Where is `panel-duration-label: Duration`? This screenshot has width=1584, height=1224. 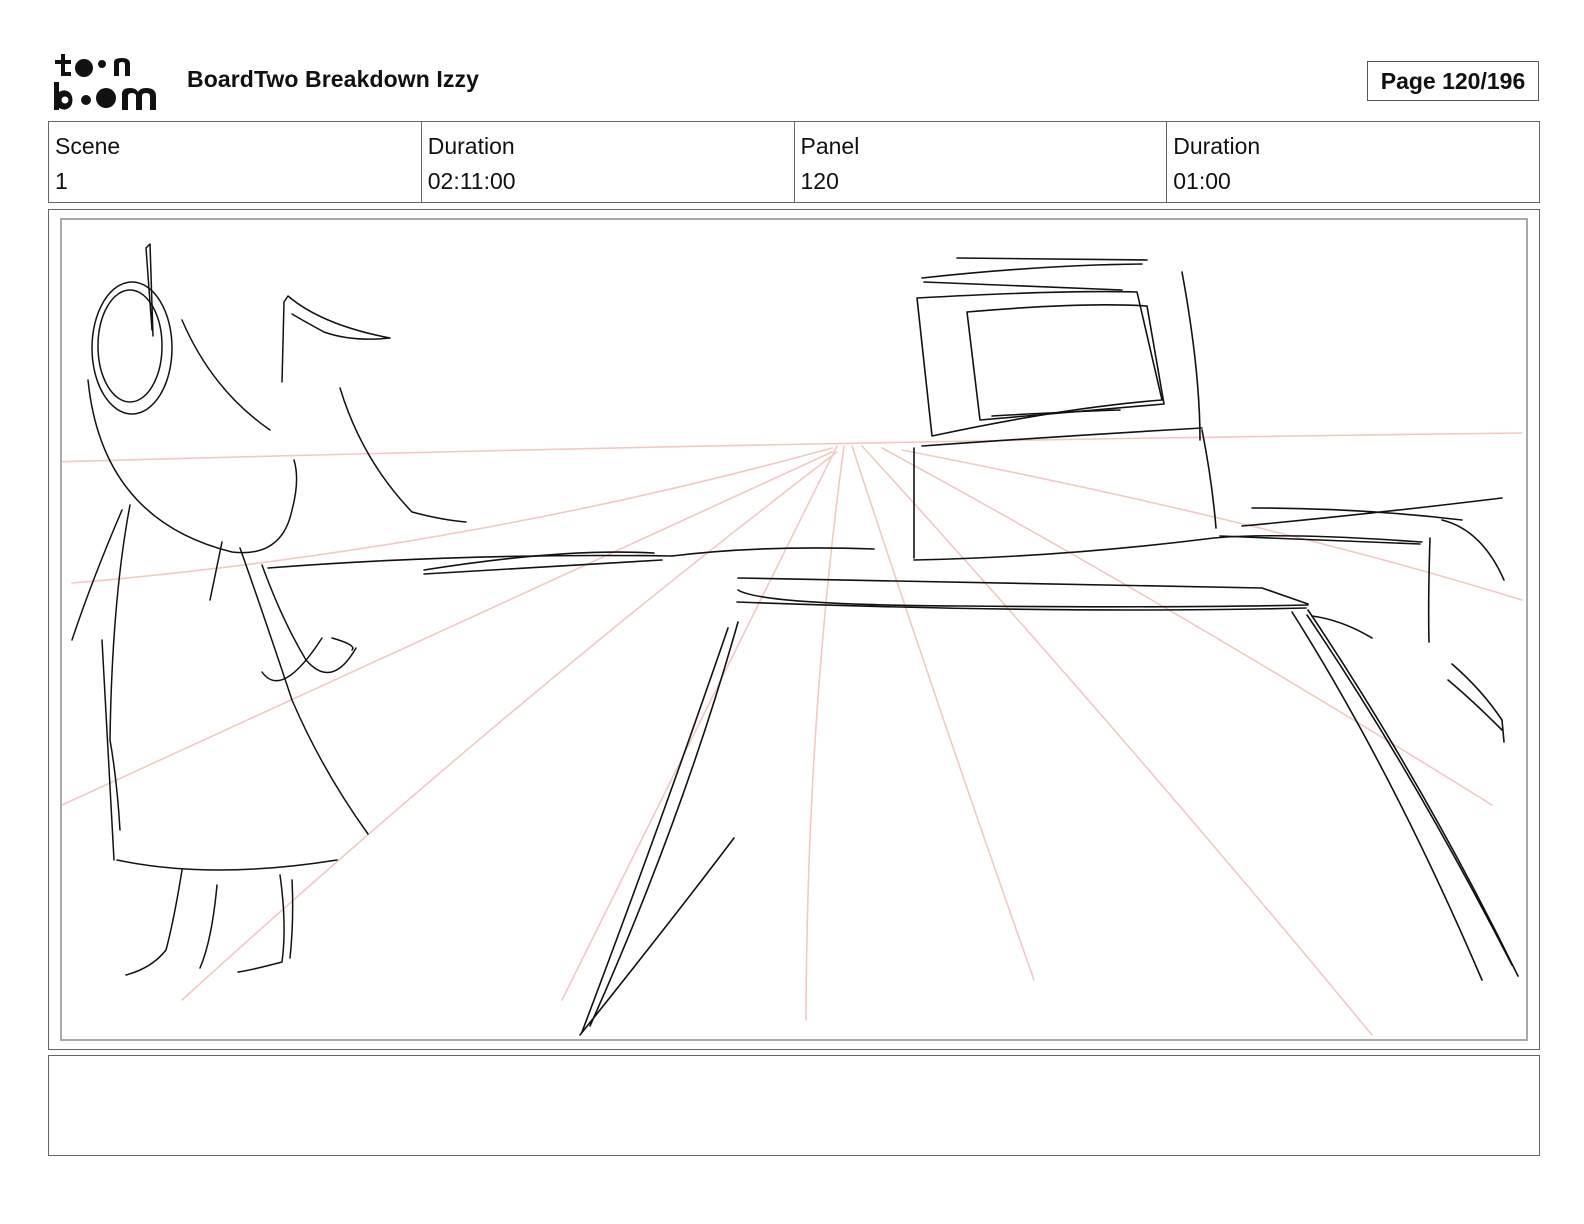 panel-duration-label: Duration is located at coordinates (1217, 146).